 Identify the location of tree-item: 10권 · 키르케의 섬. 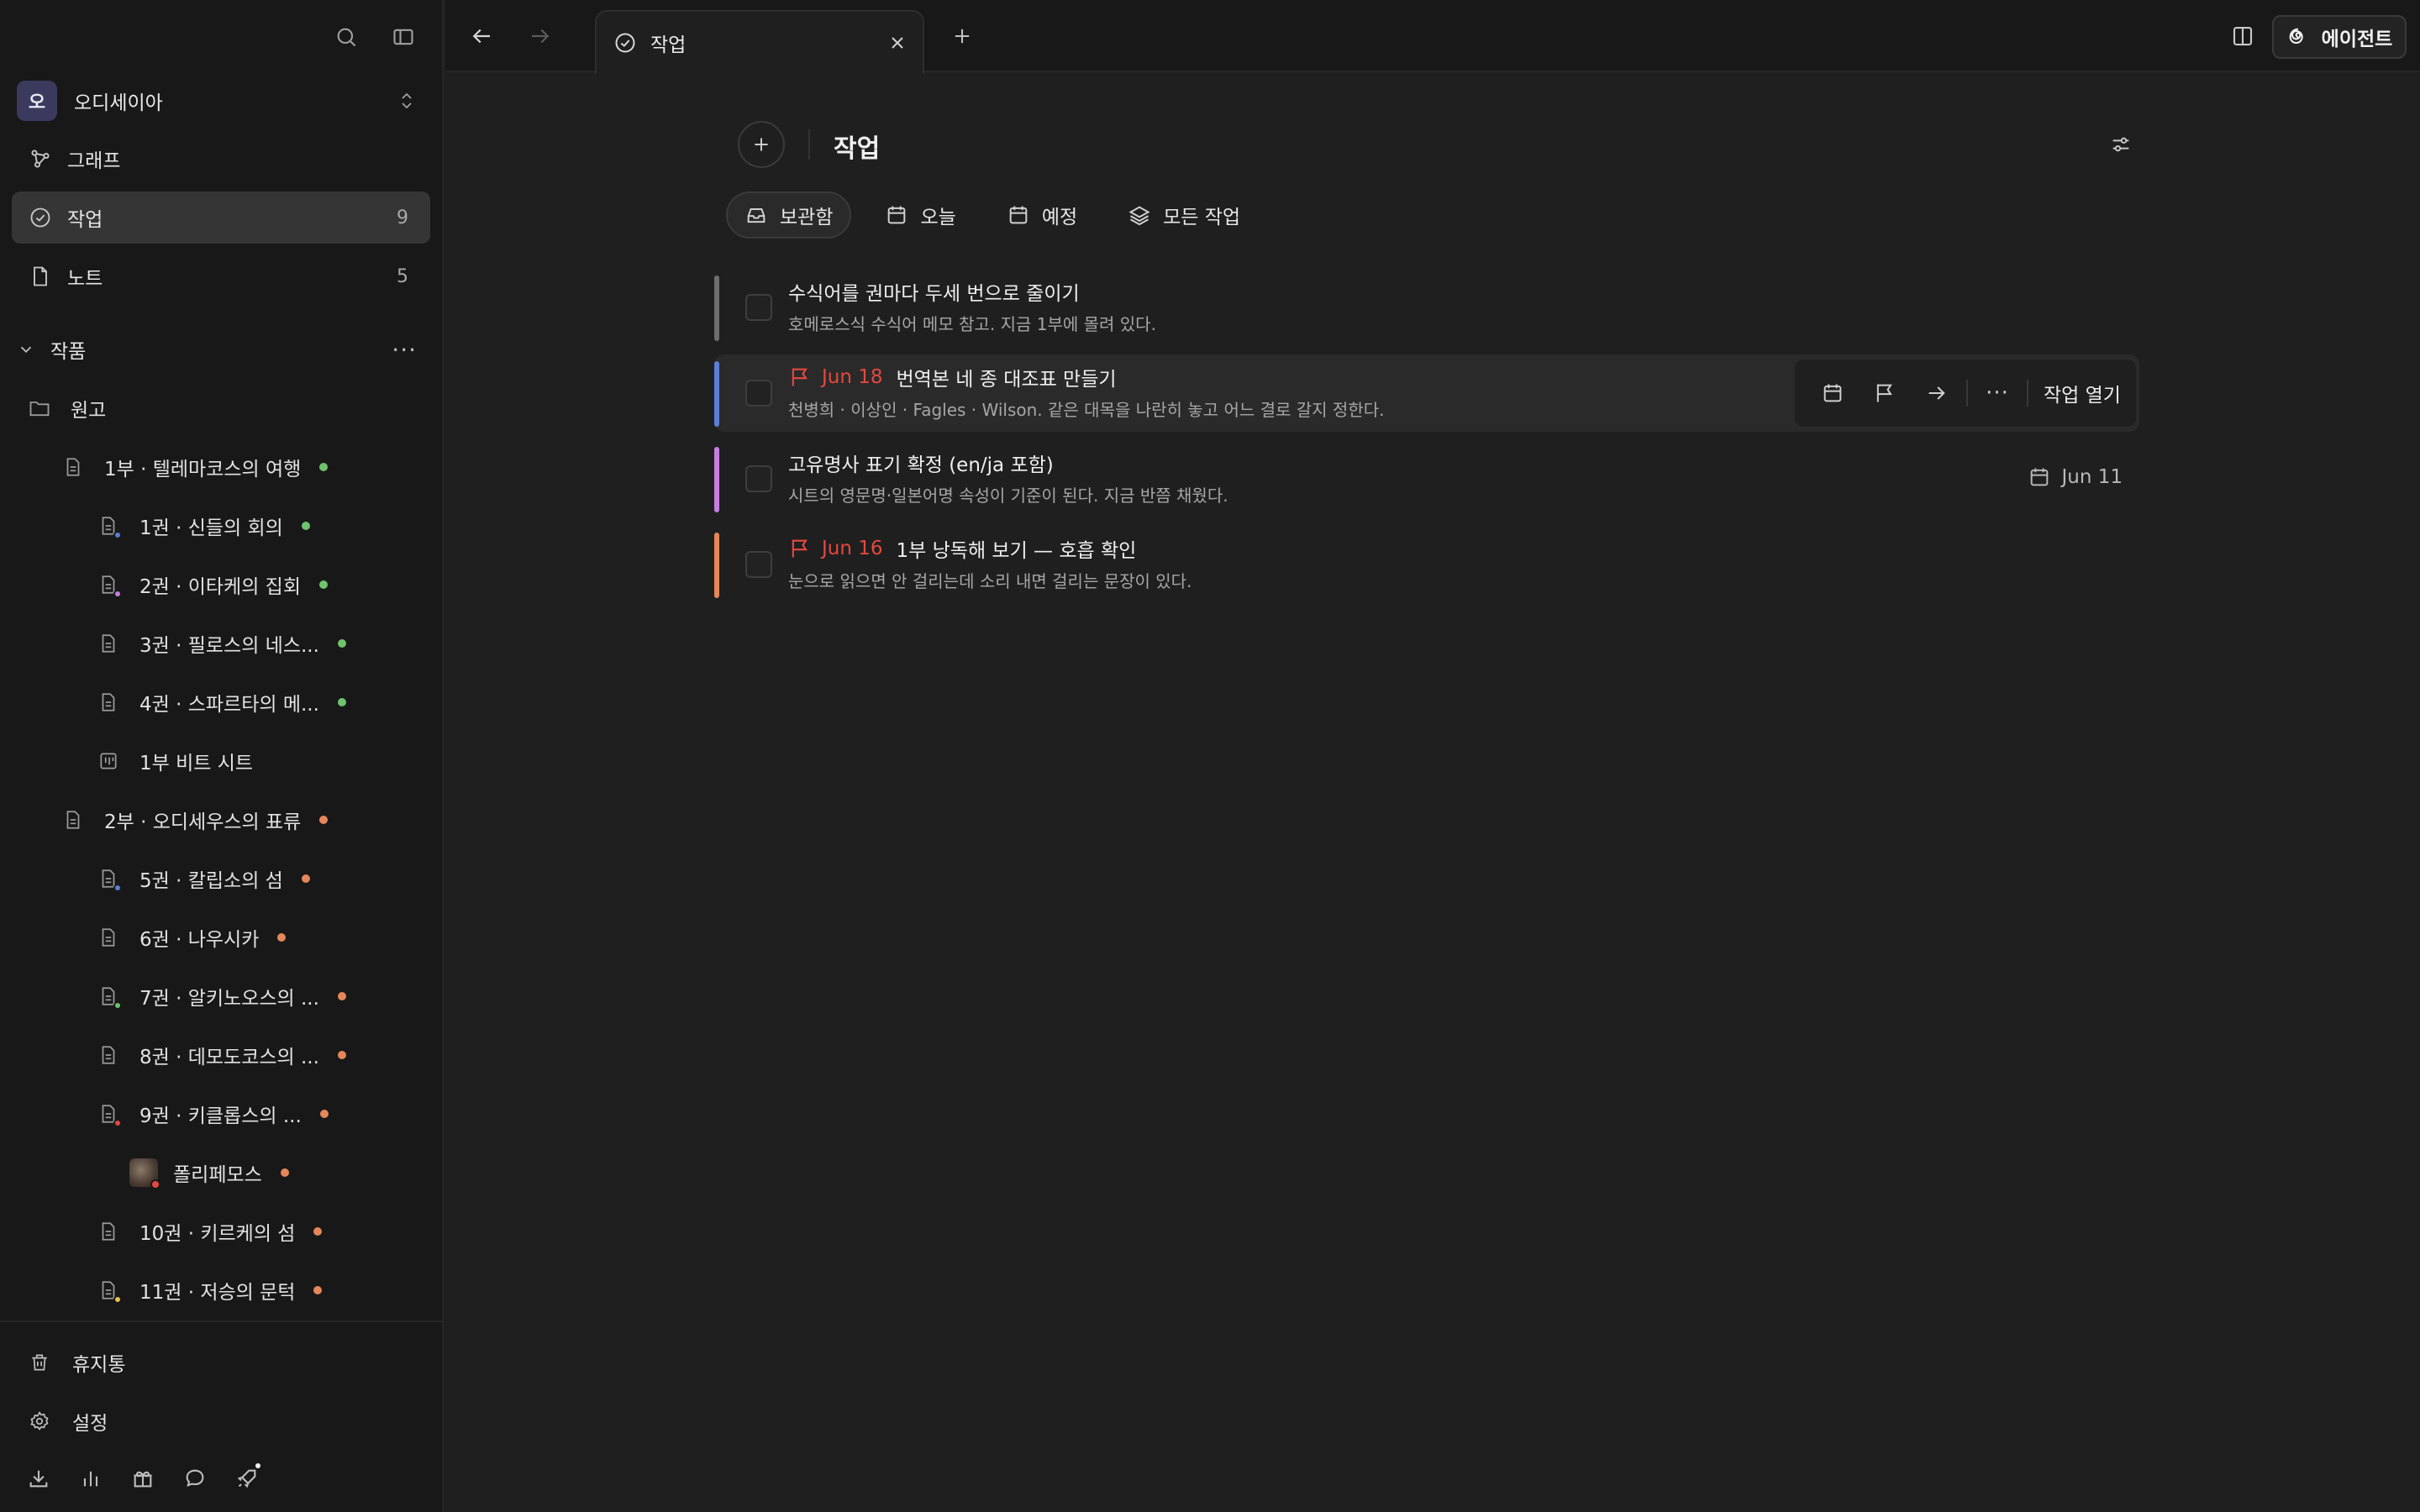
(210, 1231).